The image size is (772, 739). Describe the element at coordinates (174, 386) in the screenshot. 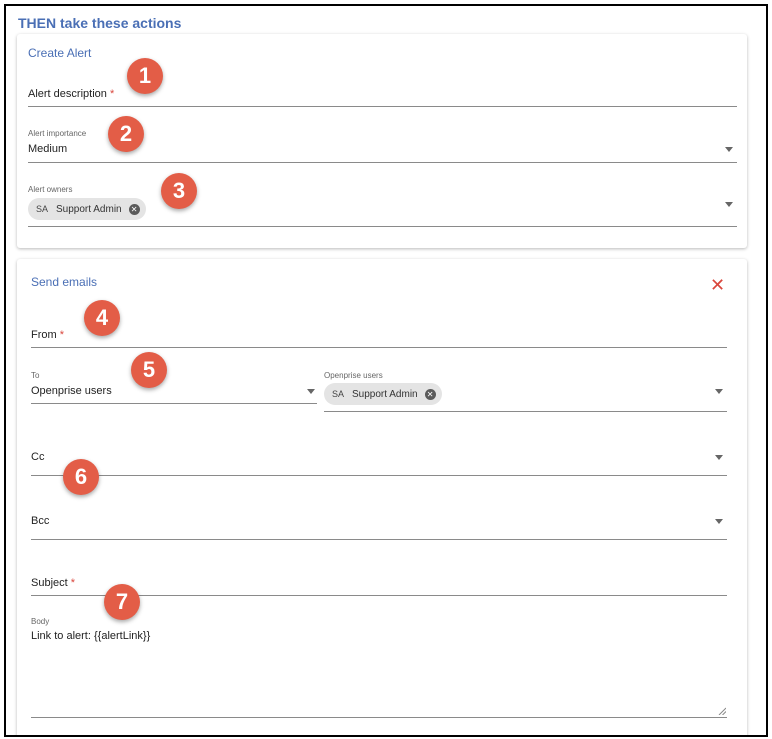

I see `to-select: To Openprise users` at that location.